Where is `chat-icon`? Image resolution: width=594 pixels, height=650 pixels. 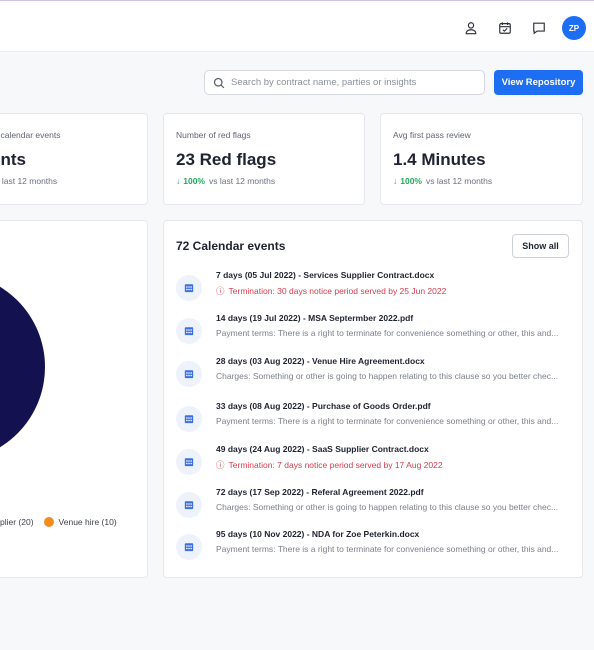
chat-icon is located at coordinates (539, 28).